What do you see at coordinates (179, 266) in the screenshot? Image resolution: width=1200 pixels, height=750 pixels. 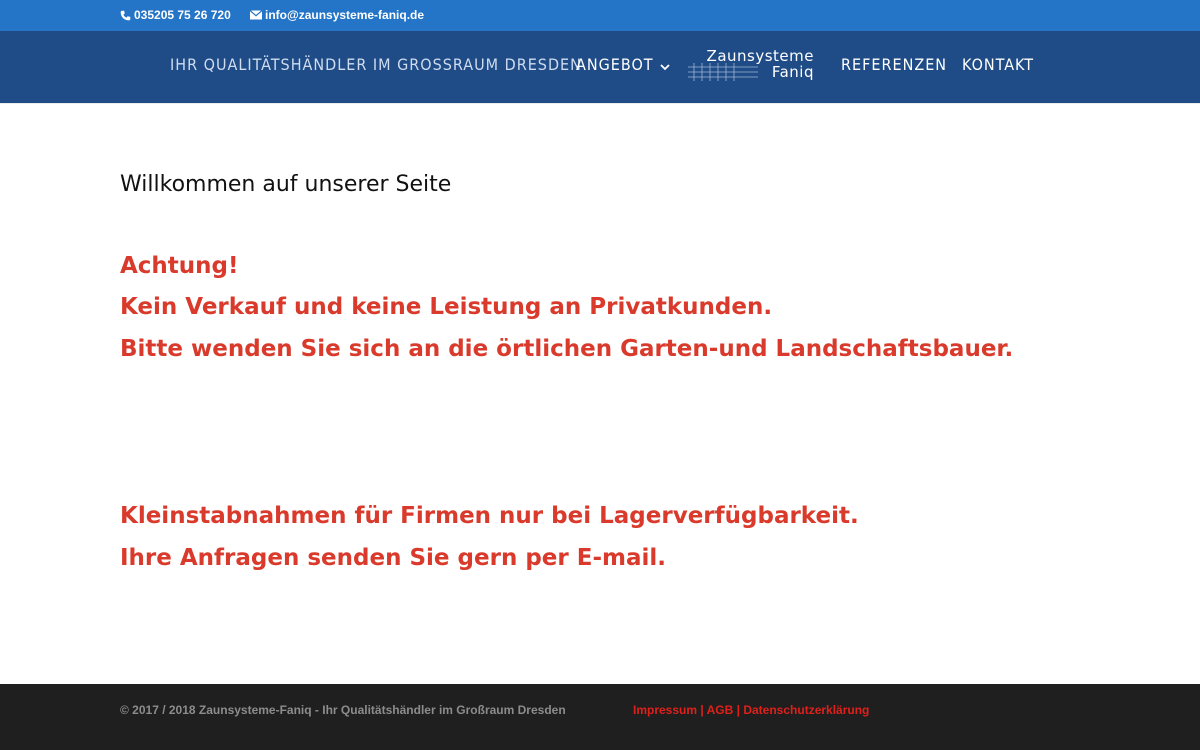 I see `warning-heading: Achtung!` at bounding box center [179, 266].